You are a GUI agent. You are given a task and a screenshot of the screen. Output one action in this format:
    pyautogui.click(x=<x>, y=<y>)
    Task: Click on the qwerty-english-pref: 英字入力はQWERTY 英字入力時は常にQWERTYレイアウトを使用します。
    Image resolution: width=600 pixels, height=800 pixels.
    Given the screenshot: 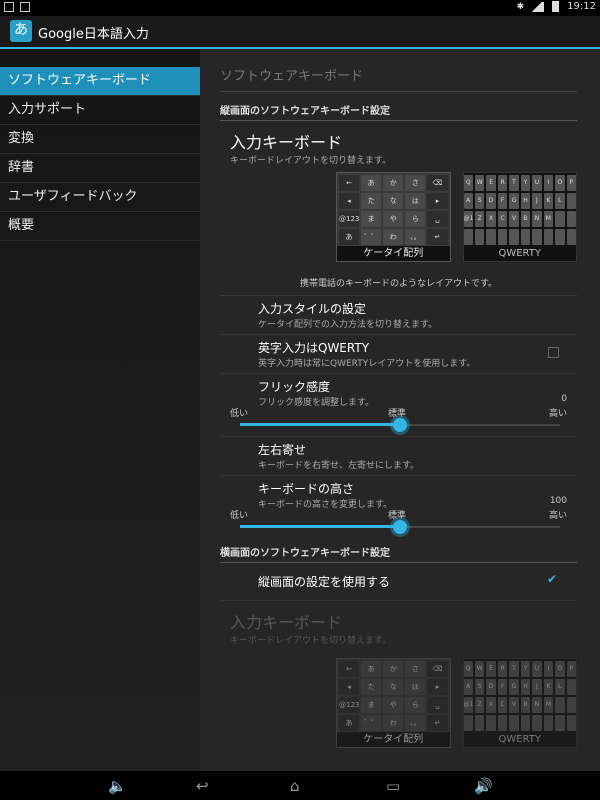 What is the action you would take?
    pyautogui.click(x=398, y=354)
    